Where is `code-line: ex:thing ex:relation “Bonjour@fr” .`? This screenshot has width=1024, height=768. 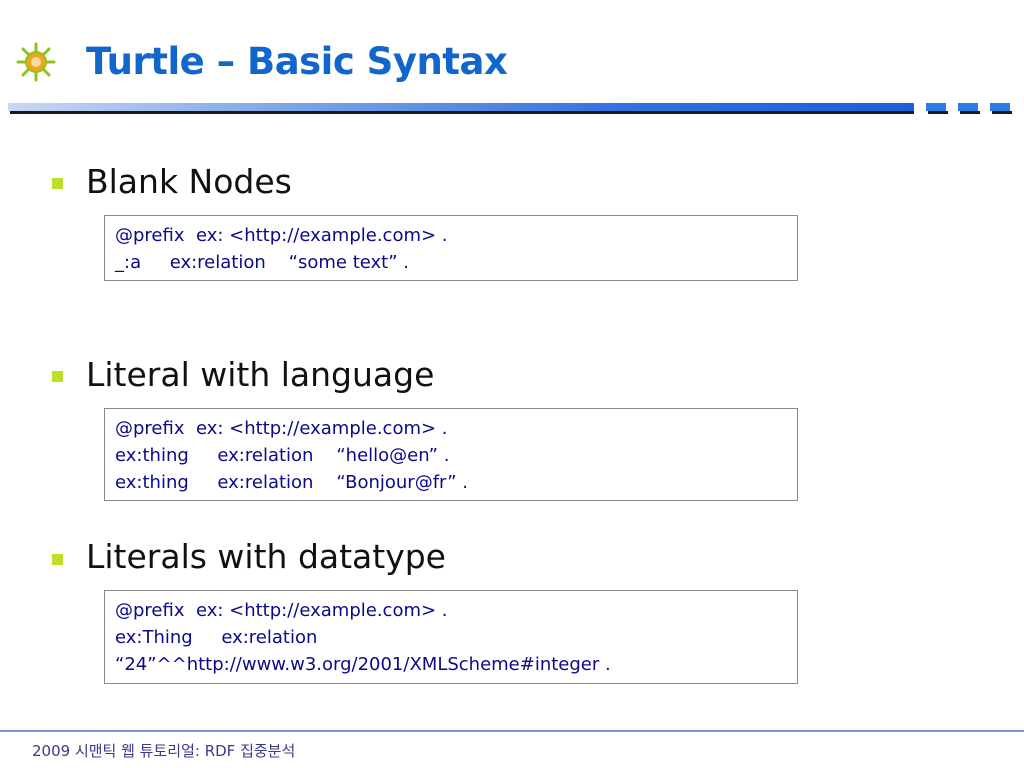
code-line: ex:thing ex:relation “Bonjour@fr” . is located at coordinates (291, 482).